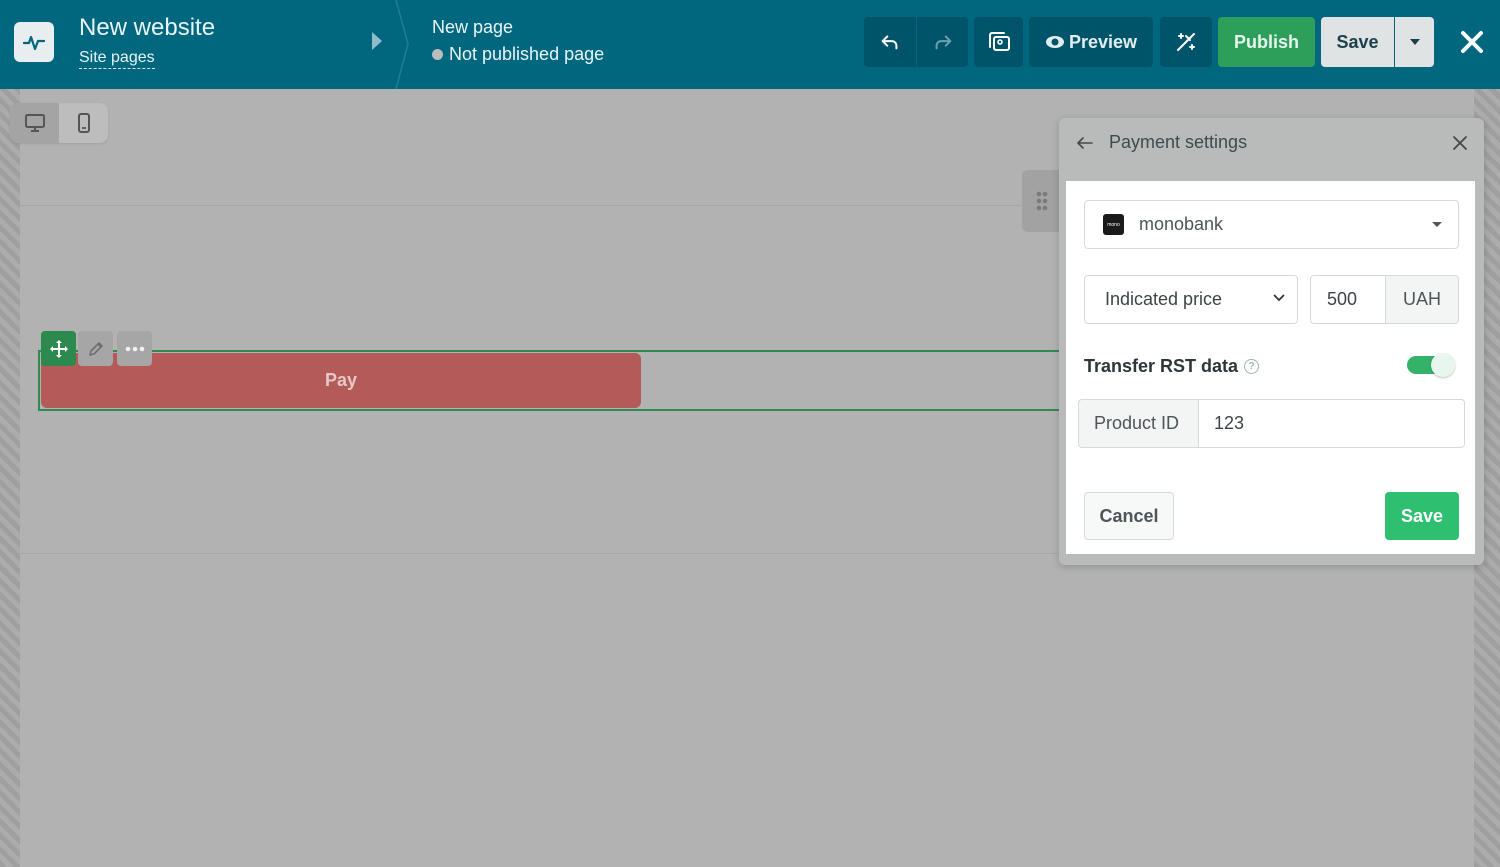  What do you see at coordinates (1113, 224) in the screenshot?
I see `monobank-logo: mono` at bounding box center [1113, 224].